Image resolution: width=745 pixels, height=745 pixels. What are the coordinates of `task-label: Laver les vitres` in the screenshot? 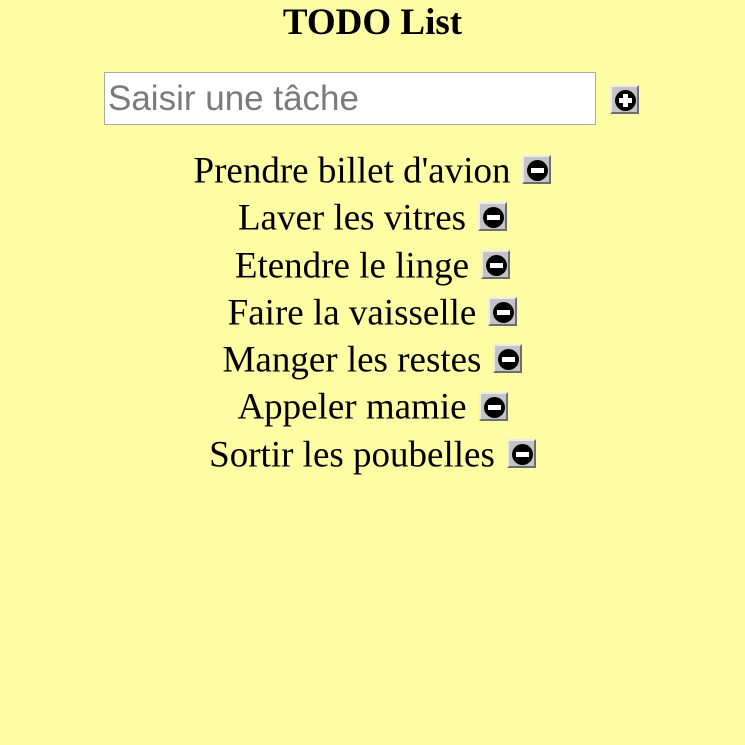 It's located at (352, 218).